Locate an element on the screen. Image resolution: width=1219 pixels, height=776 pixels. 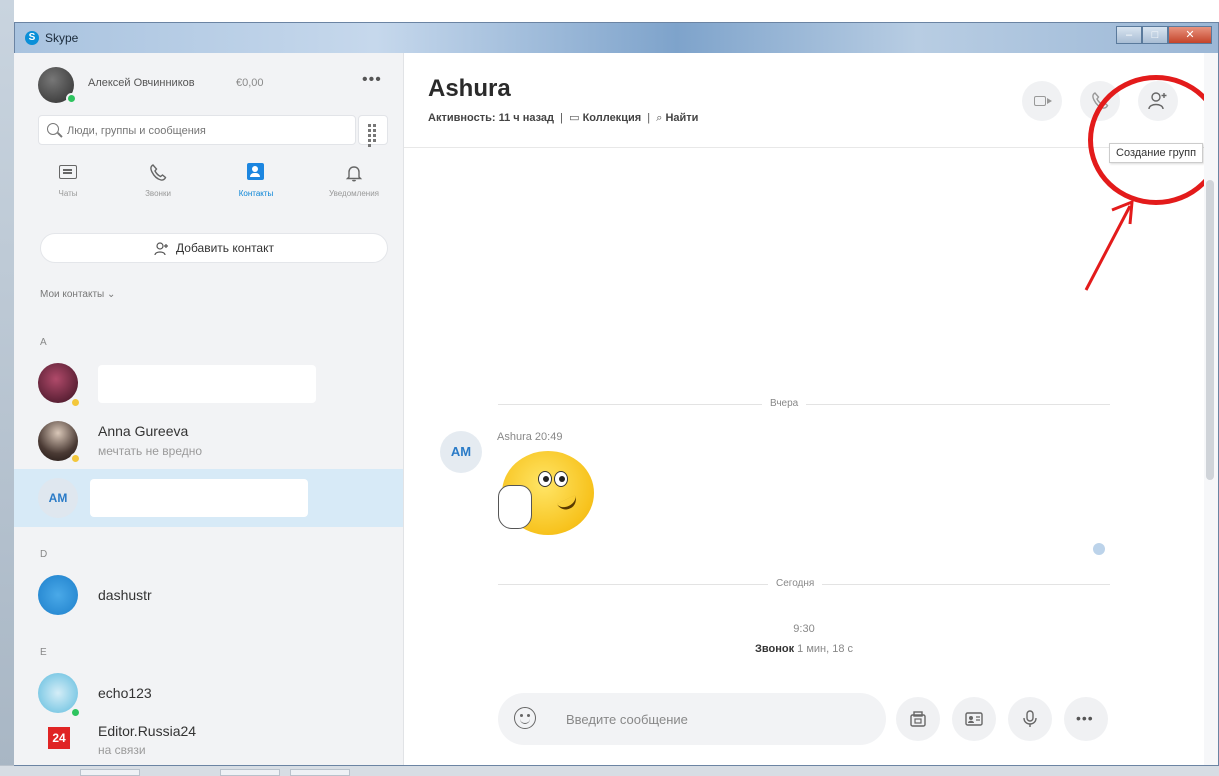
contact-status: на связи is located at coordinates (122, 750).